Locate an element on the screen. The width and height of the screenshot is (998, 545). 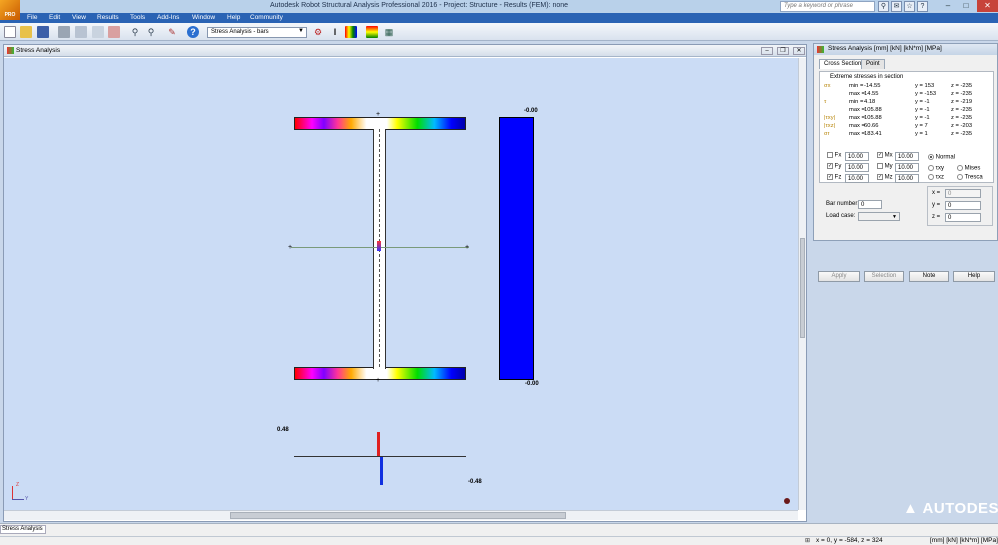
i-section-icon: I is located at coordinates (335, 32).